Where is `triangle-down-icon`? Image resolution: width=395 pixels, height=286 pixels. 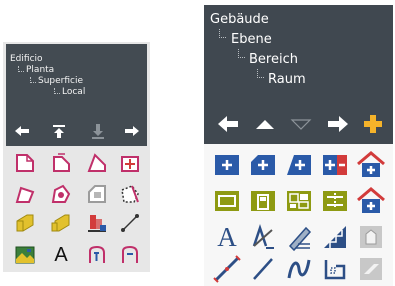
triangle-down-icon is located at coordinates (301, 124).